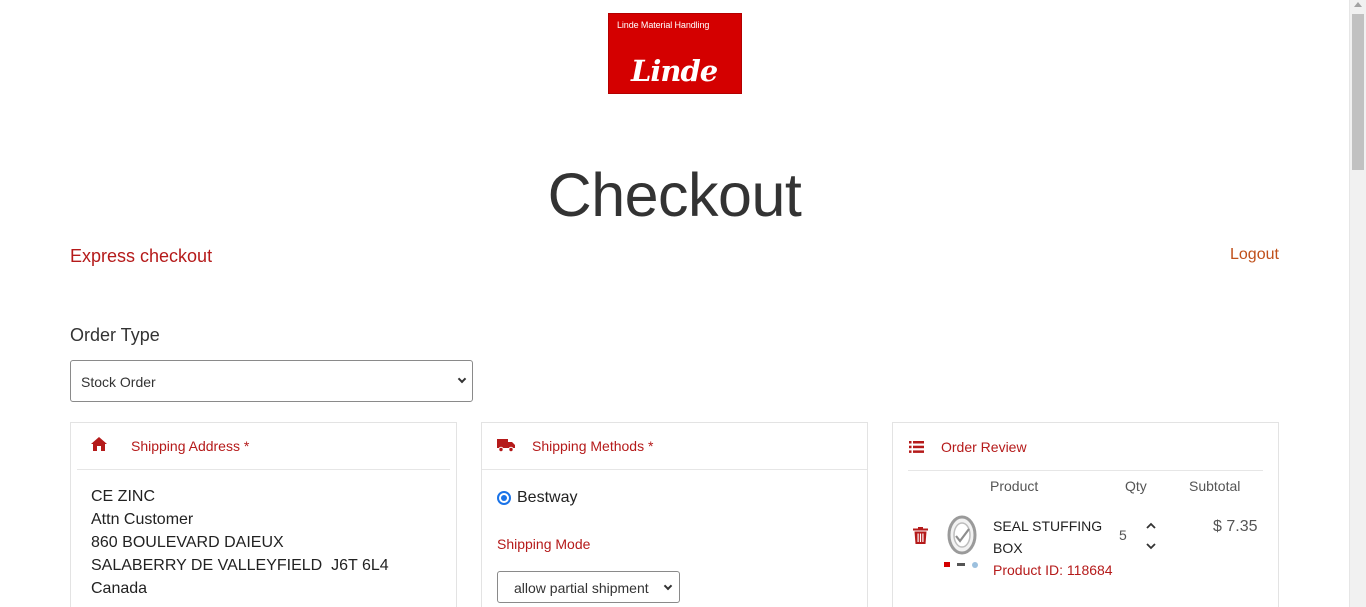 The image size is (1366, 607). What do you see at coordinates (1235, 526) in the screenshot?
I see `item-subtotal: $ 7.35` at bounding box center [1235, 526].